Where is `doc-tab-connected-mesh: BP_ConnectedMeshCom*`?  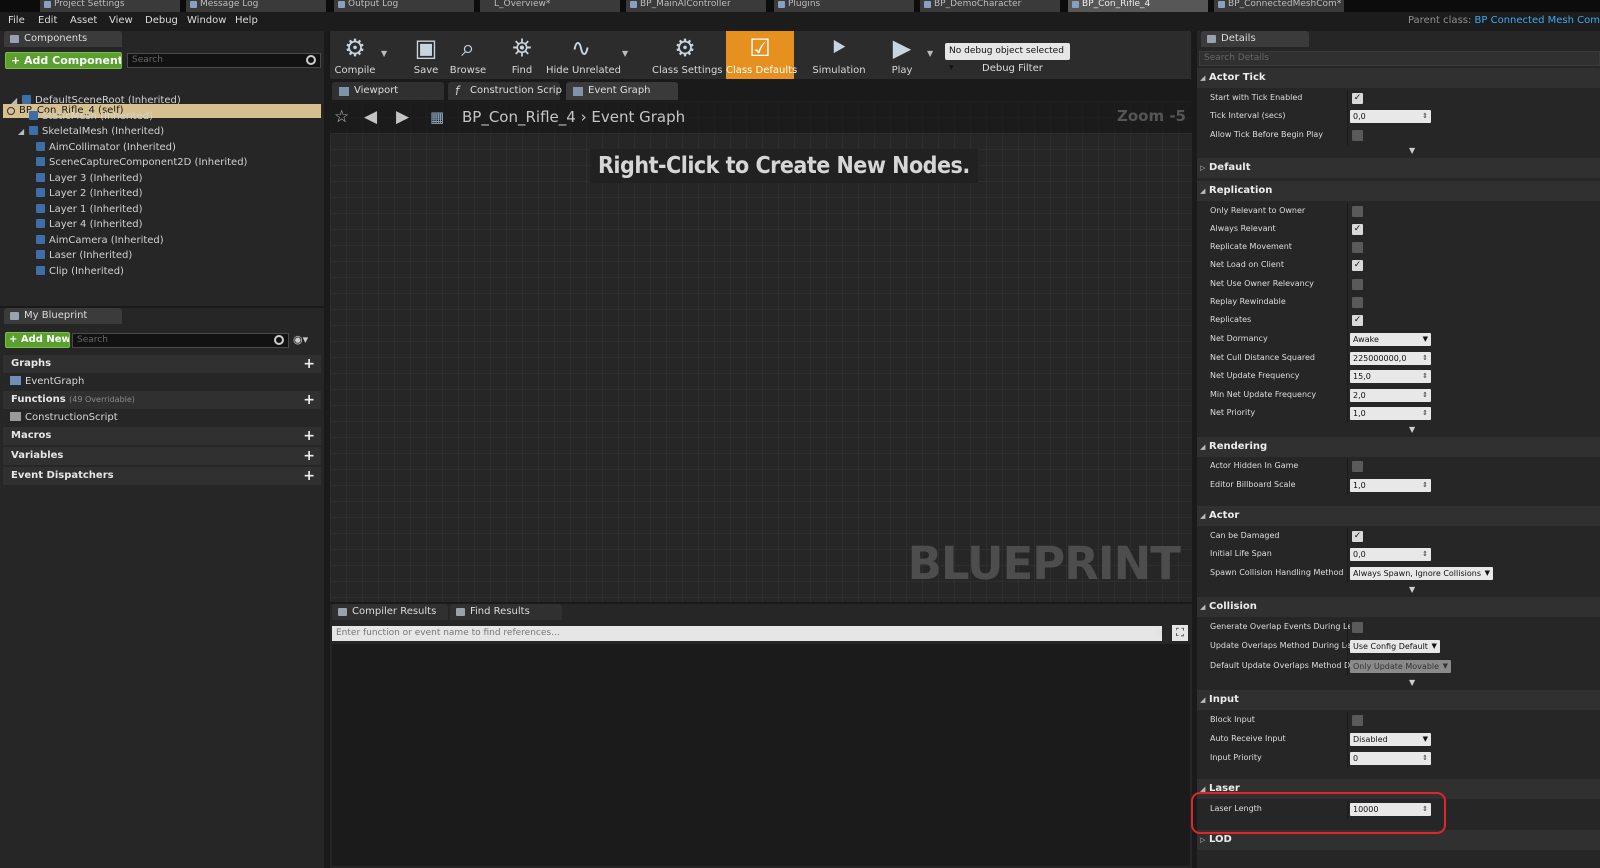 doc-tab-connected-mesh: BP_ConnectedMeshCom* is located at coordinates (1279, 6).